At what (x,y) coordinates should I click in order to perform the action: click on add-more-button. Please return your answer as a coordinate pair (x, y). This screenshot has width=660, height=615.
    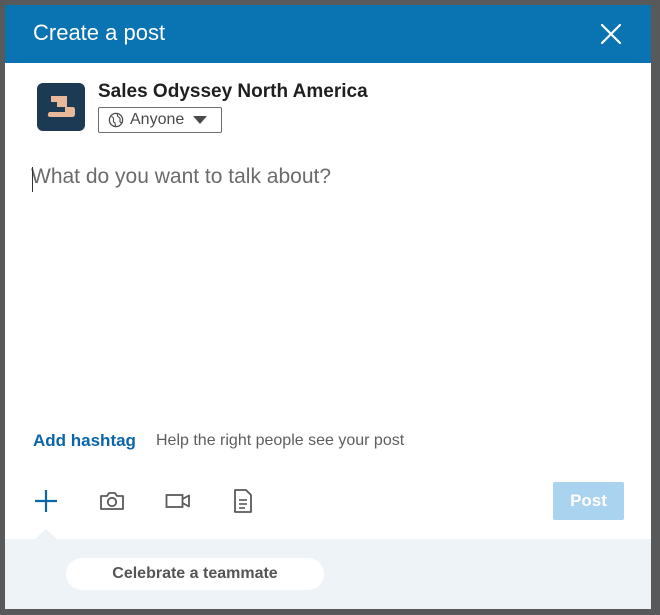
    Looking at the image, I should click on (46, 501).